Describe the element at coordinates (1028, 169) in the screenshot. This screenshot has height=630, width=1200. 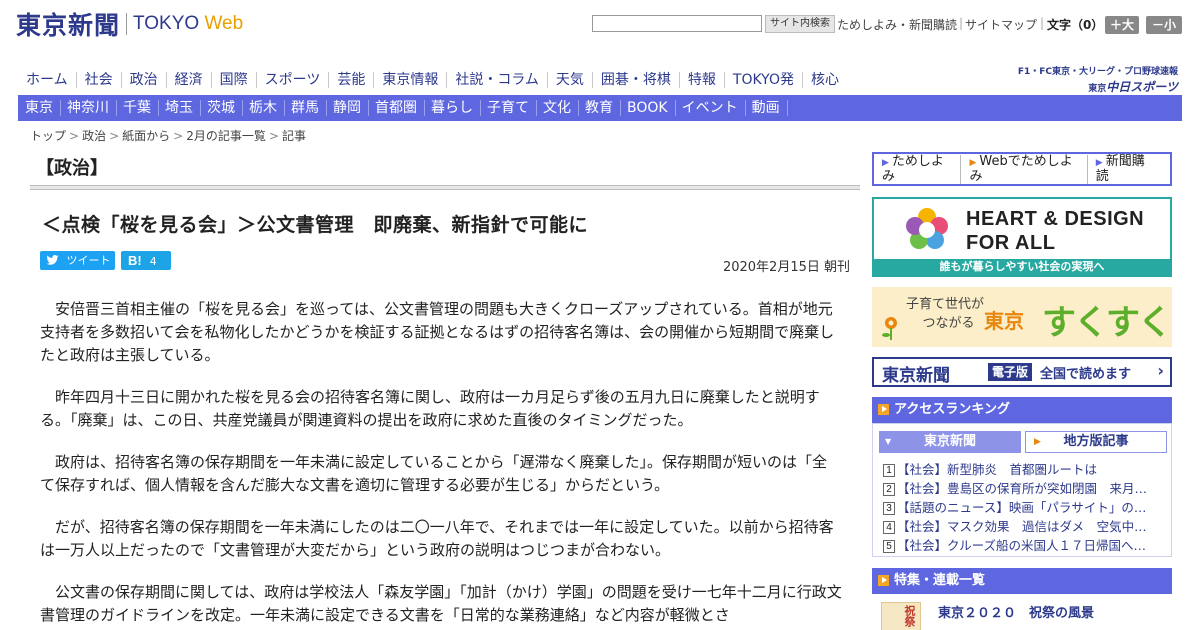
I see `web-trial-link: ▶ Webでためしよみ` at that location.